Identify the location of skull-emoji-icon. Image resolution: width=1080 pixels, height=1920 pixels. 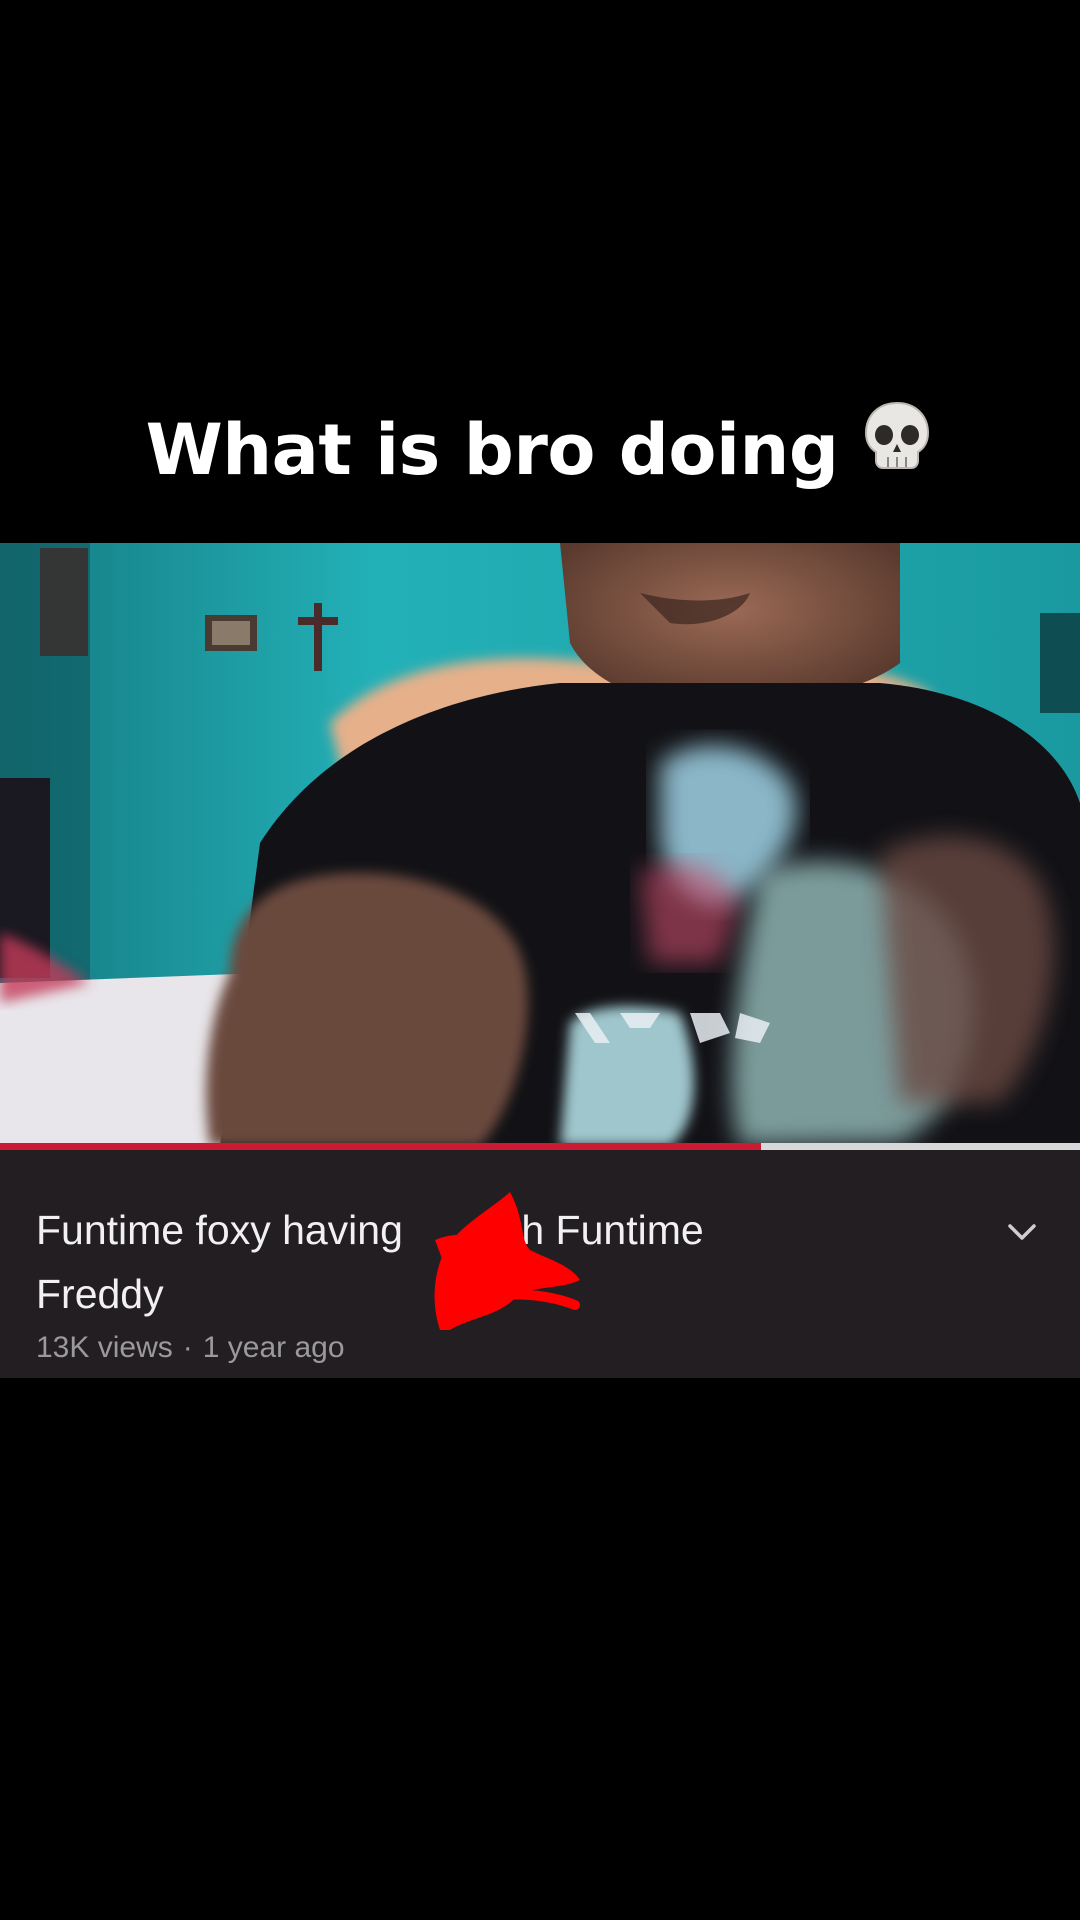
(897, 449).